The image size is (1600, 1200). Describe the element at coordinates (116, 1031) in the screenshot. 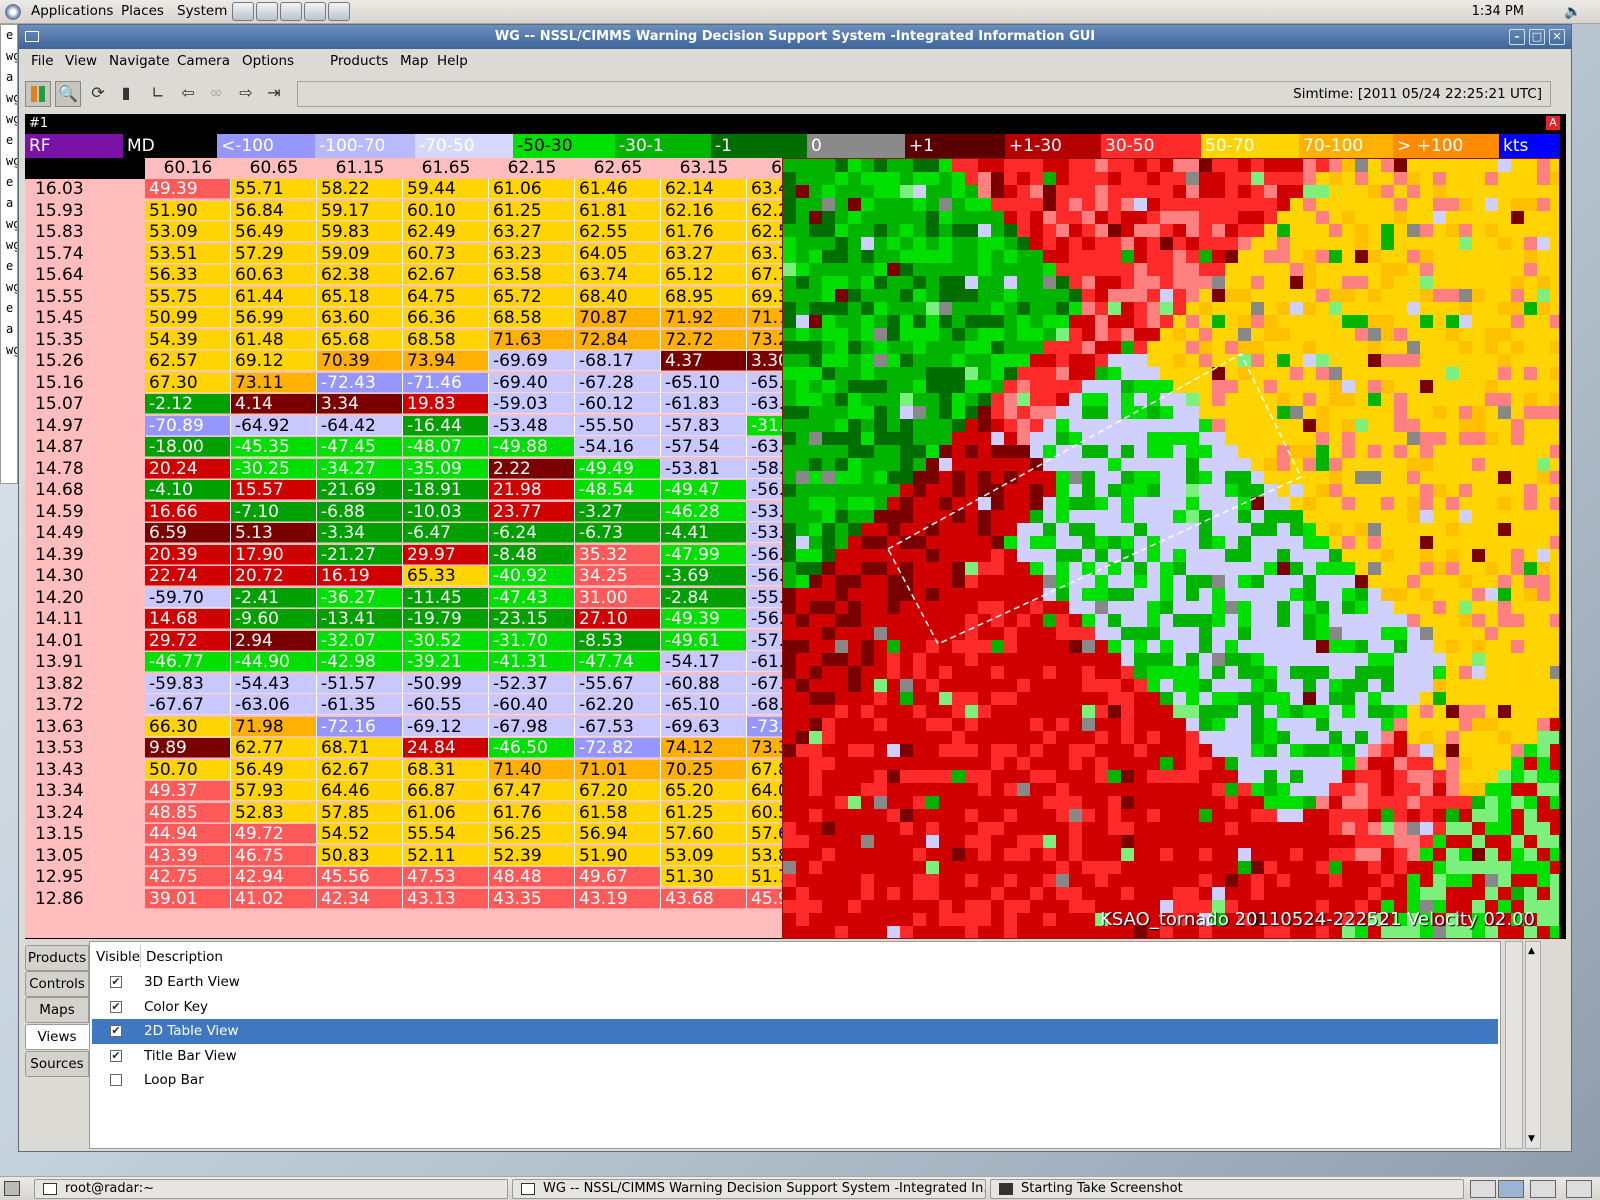

I see `visible-checkbox: ✔` at that location.